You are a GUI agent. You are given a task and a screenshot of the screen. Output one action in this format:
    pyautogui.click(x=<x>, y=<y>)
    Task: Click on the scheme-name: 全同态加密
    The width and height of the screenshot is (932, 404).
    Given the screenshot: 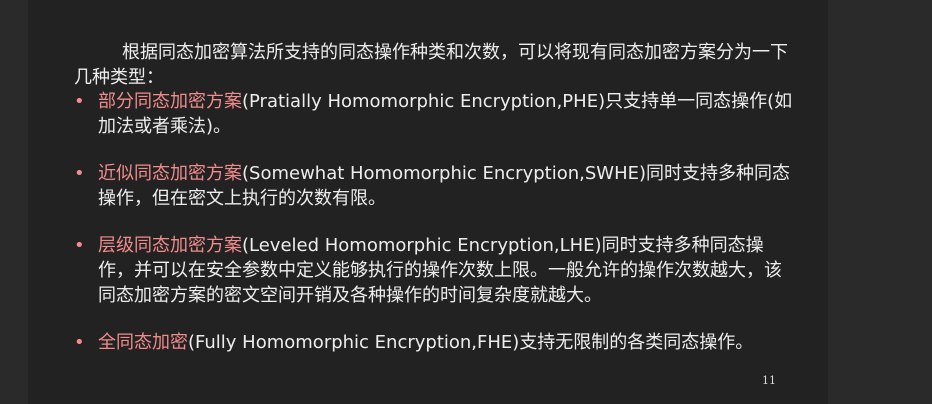 What is the action you would take?
    pyautogui.click(x=143, y=342)
    